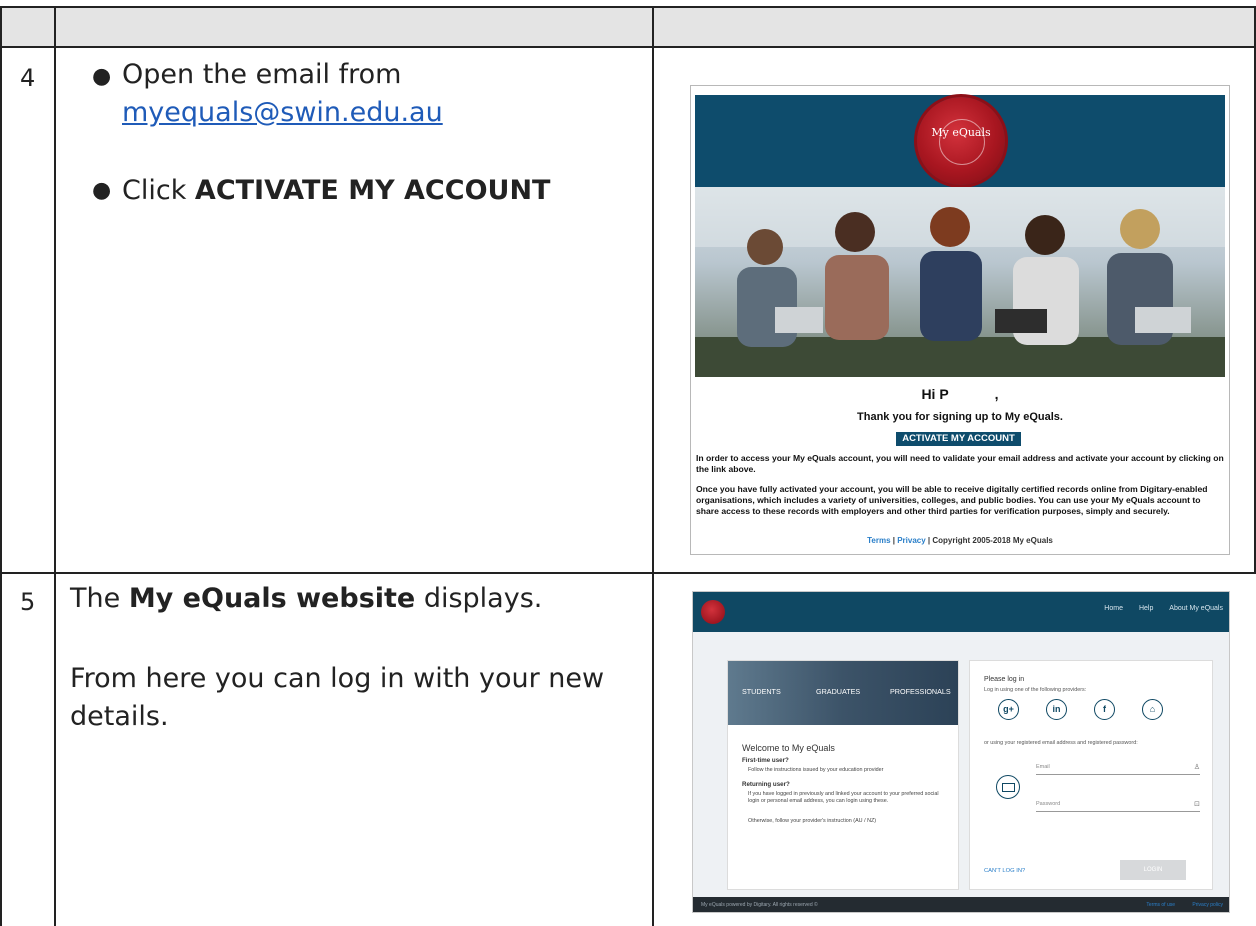 The height and width of the screenshot is (926, 1256). What do you see at coordinates (1153, 870) in the screenshot?
I see `login-button: LOGIN` at bounding box center [1153, 870].